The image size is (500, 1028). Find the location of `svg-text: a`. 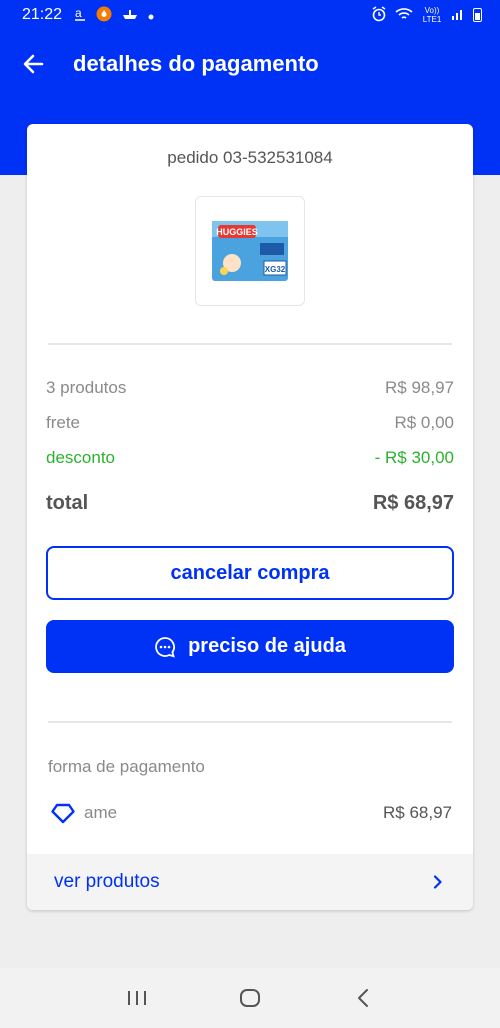

svg-text: a is located at coordinates (78, 13).